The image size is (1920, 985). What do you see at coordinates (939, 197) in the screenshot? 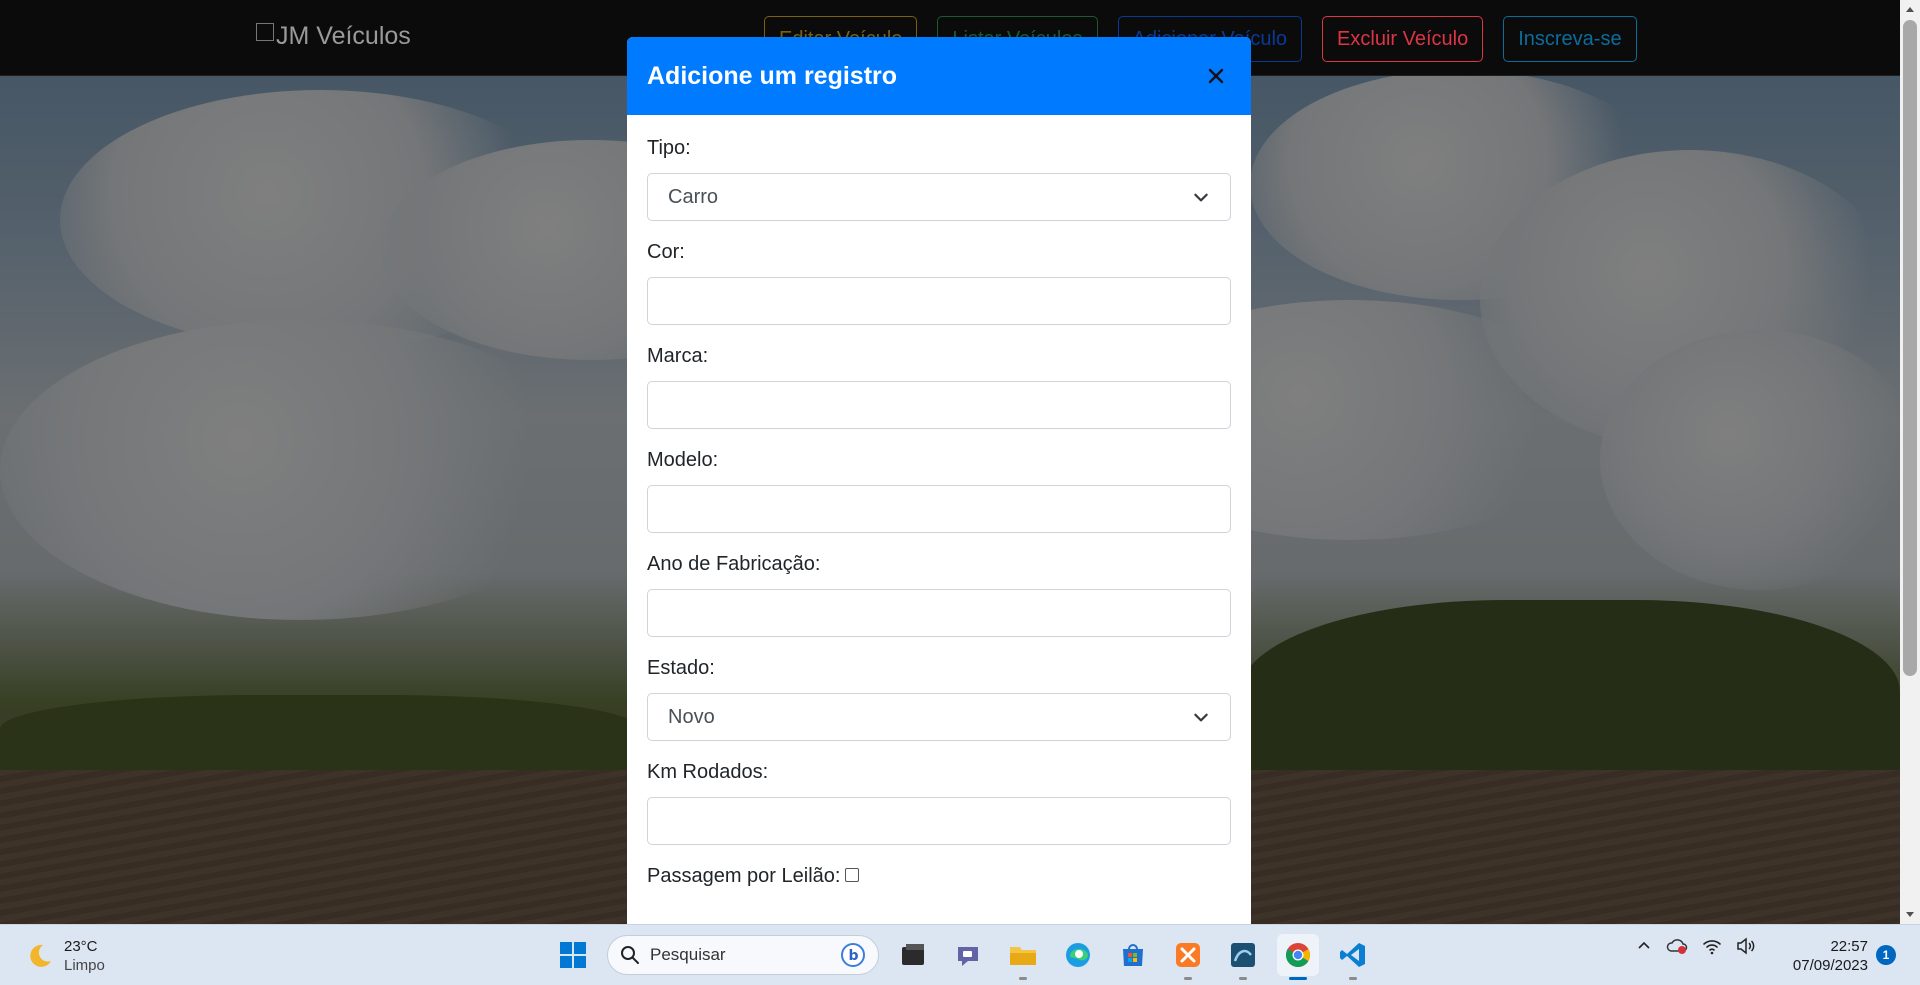
I see `tipo-select: Carro` at bounding box center [939, 197].